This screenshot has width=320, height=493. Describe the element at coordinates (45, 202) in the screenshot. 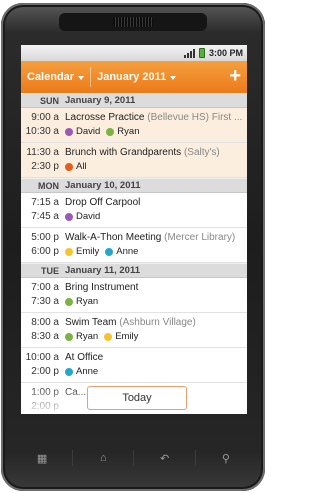

I see `event-start-time: 7:15 a` at that location.